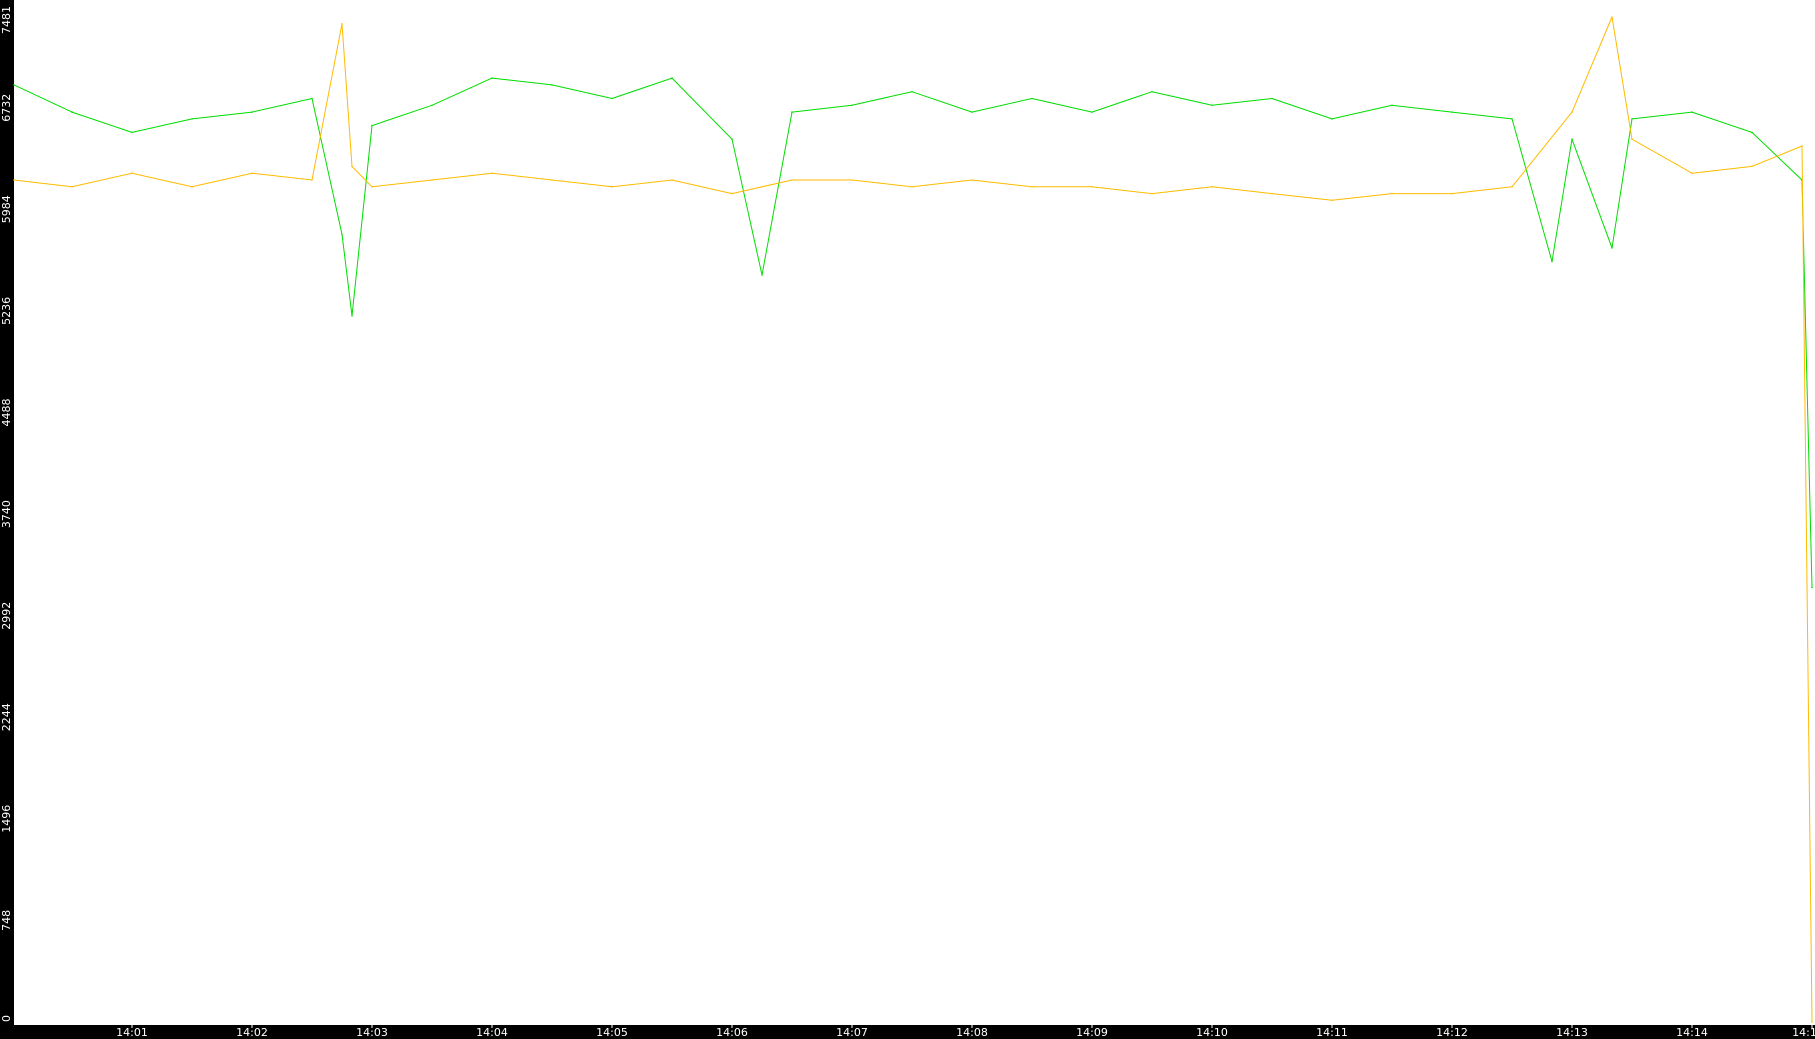 The image size is (1815, 1039). What do you see at coordinates (6, 209) in the screenshot?
I see `y-tick-label: 5984` at bounding box center [6, 209].